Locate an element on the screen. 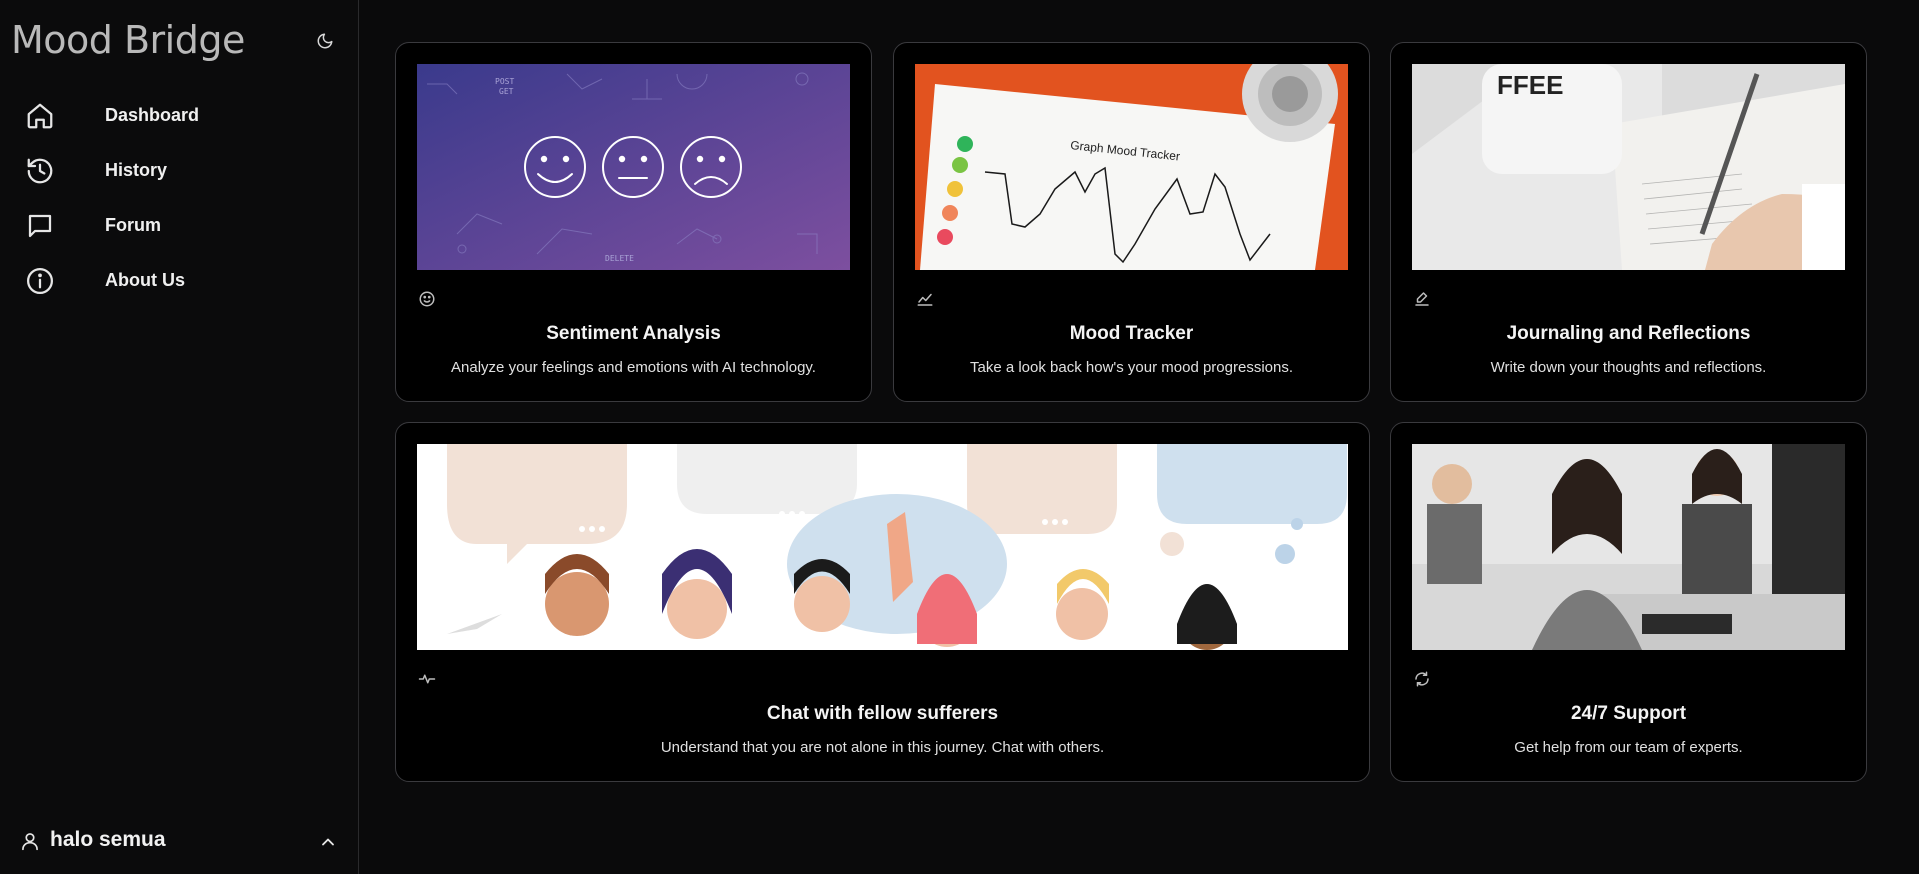  sentiment-analysis-image: POST GET DELETE is located at coordinates (633, 167).